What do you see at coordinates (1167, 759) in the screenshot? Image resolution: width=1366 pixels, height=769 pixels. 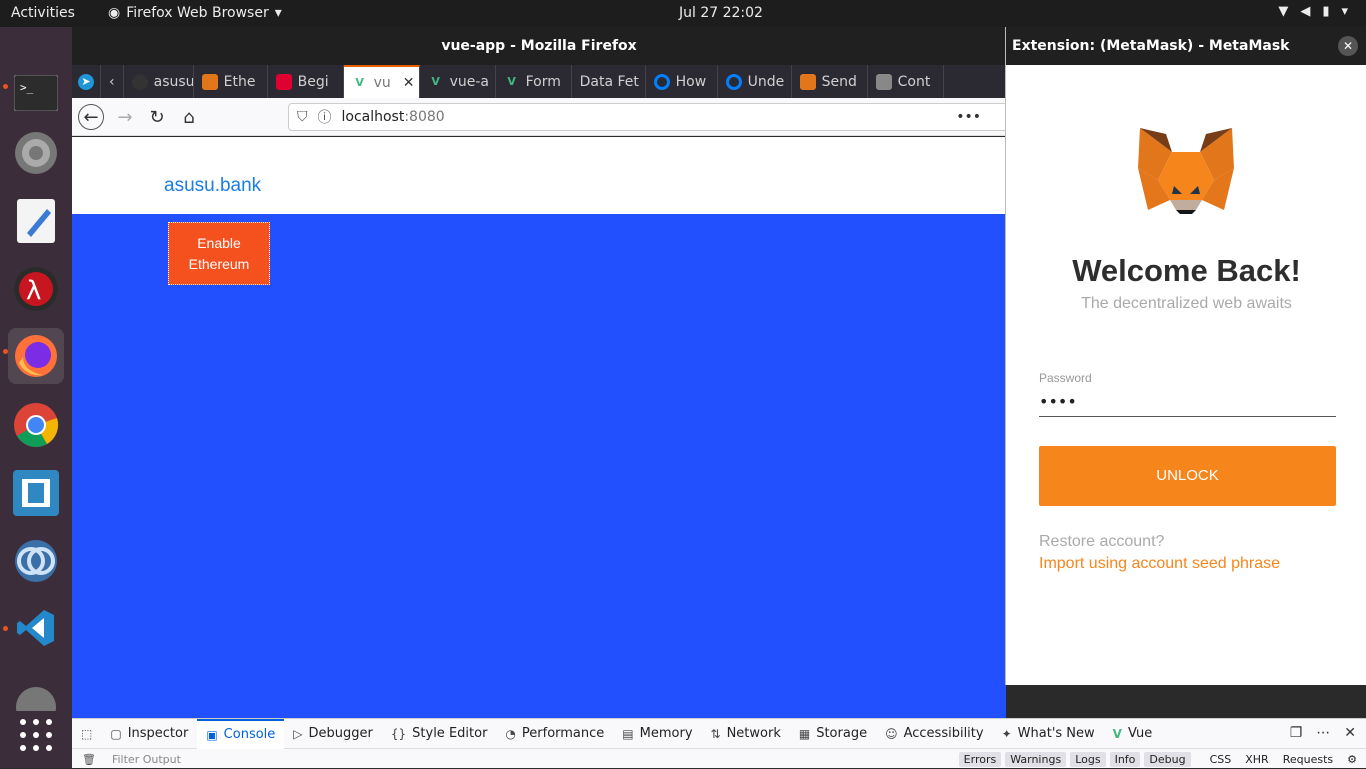 I see `filter-debug: Debug` at bounding box center [1167, 759].